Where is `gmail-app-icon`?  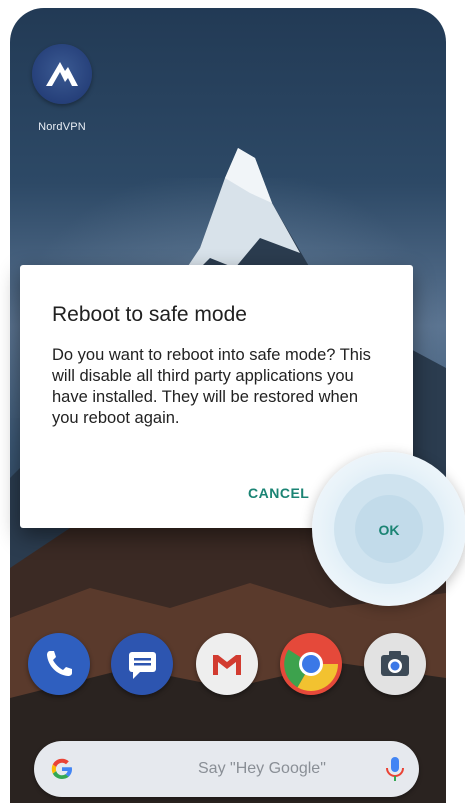 gmail-app-icon is located at coordinates (227, 664).